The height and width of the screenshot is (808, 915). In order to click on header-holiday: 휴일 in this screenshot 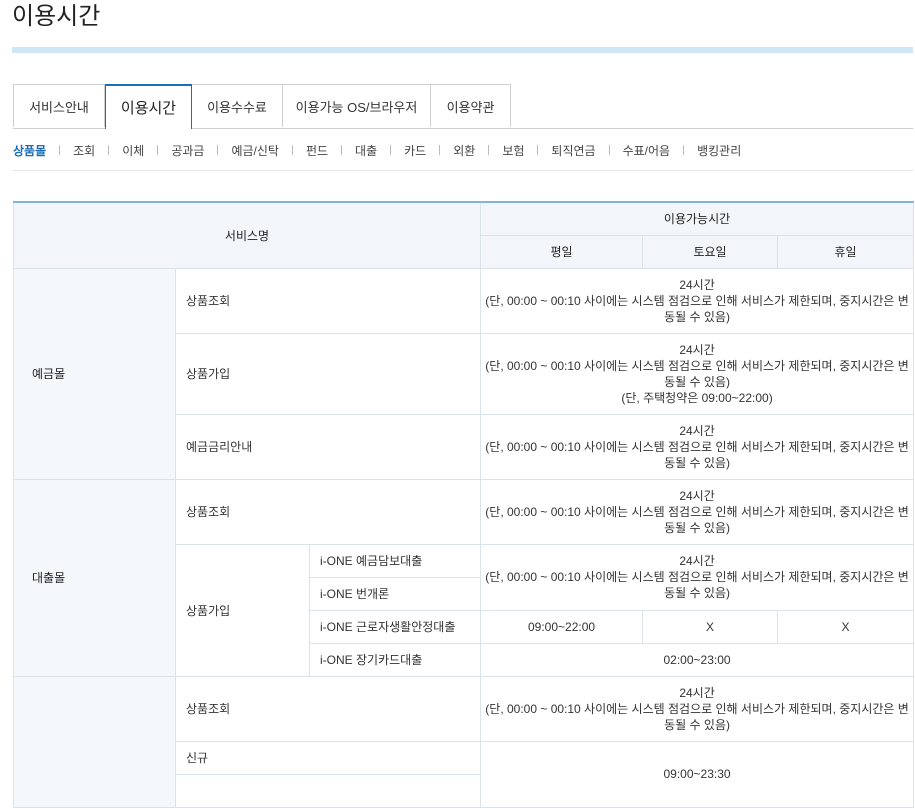, I will do `click(846, 251)`.